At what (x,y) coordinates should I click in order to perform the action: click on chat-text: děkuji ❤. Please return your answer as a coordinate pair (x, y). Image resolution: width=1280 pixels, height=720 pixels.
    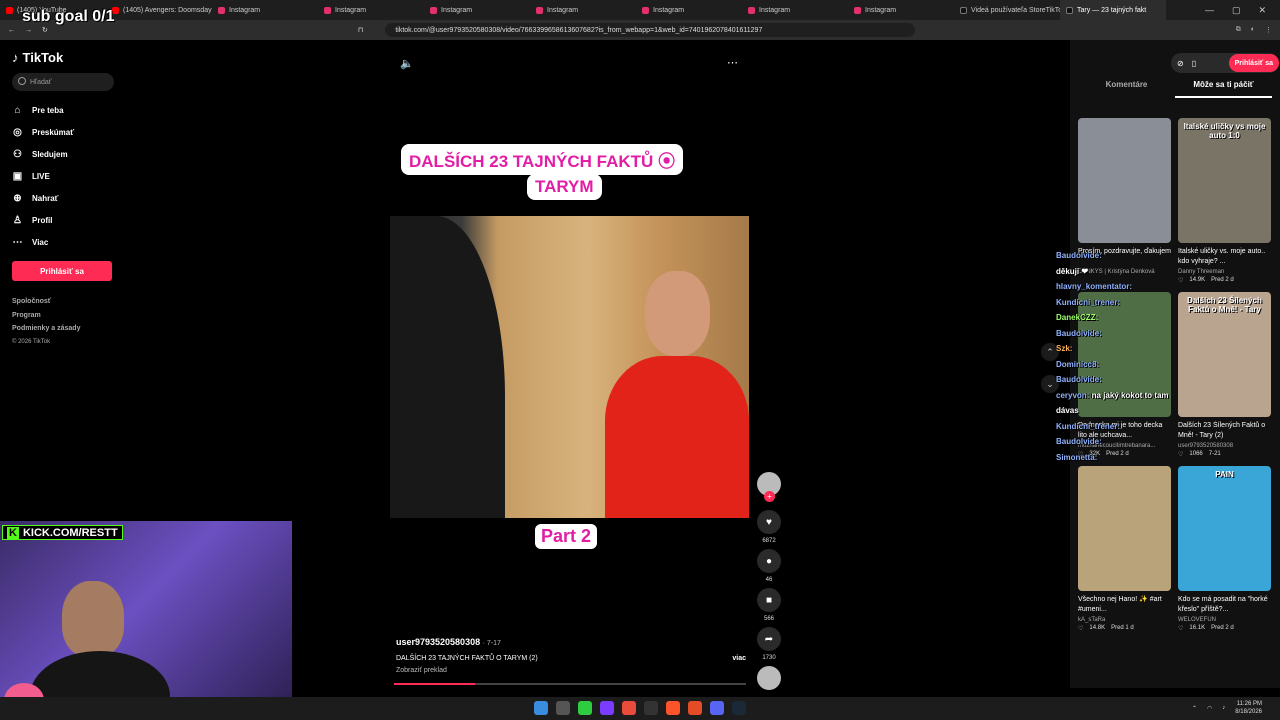
    Looking at the image, I should click on (1072, 271).